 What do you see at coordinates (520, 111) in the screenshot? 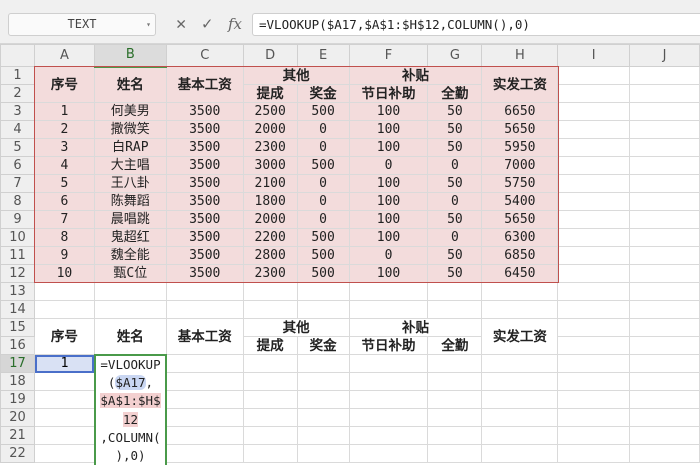
I see `data-cell: 6650` at bounding box center [520, 111].